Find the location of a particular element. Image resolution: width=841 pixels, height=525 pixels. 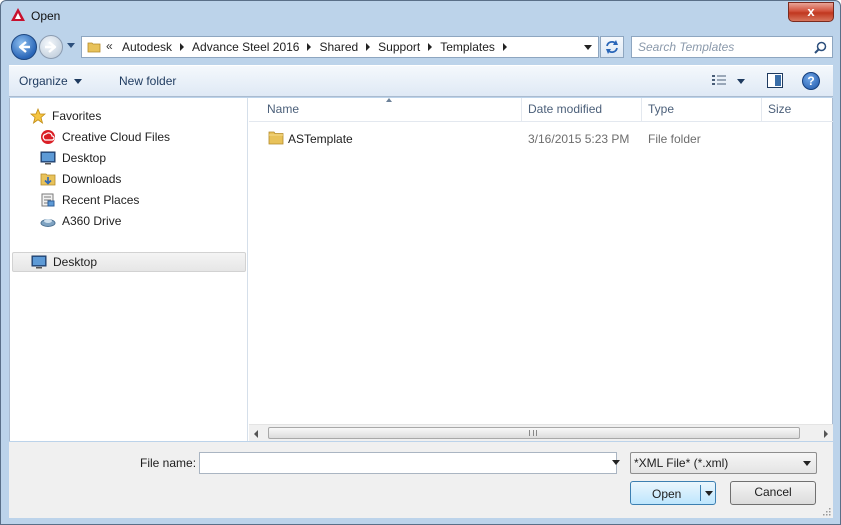

horizontal-scrollbar is located at coordinates (541, 432).